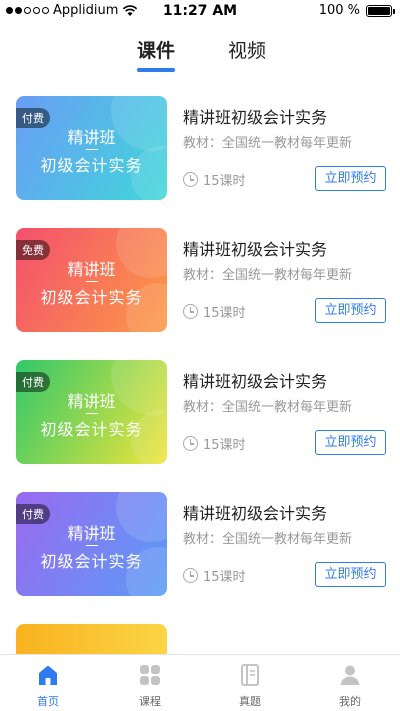  Describe the element at coordinates (48, 701) in the screenshot. I see `tab-home-label: 首页` at that location.